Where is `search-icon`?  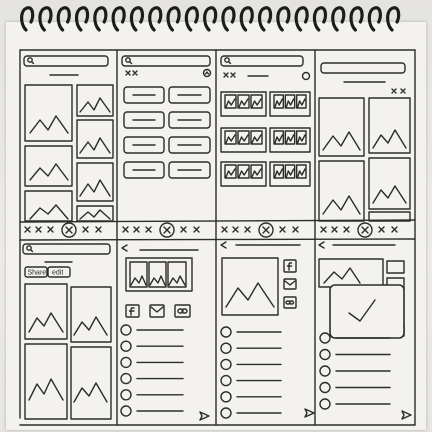
search-icon is located at coordinates (228, 61).